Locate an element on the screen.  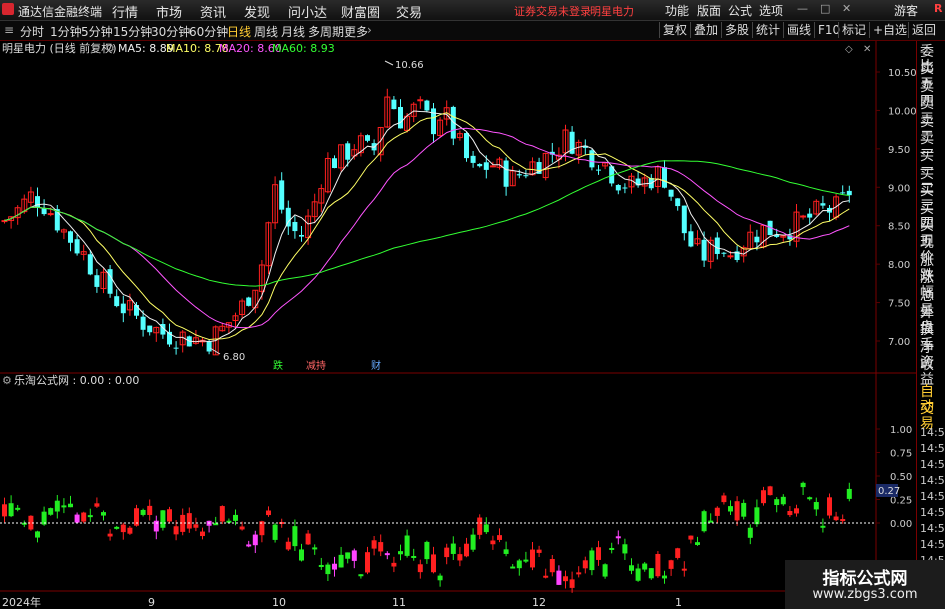
restore-icon: □ is located at coordinates (825, 8).